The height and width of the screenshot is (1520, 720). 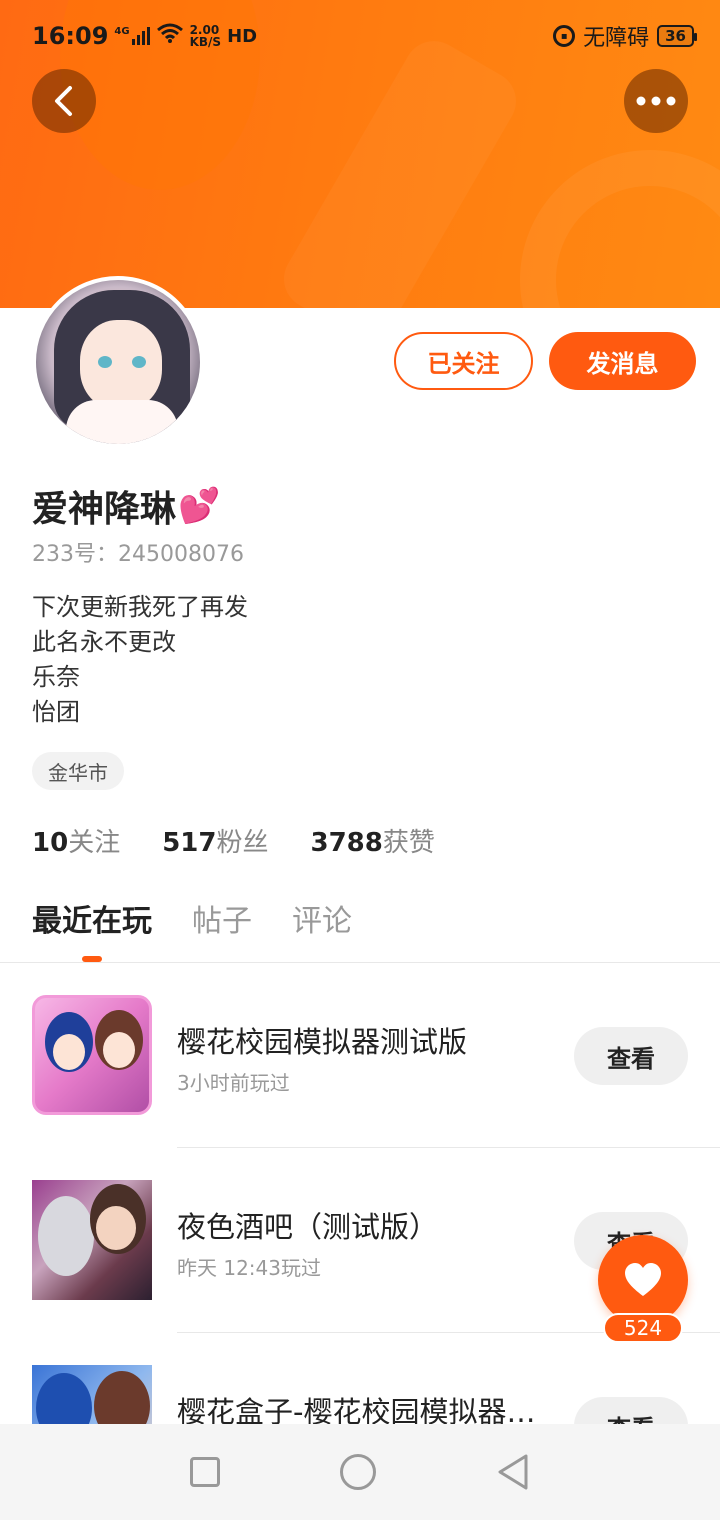 I want to click on stats-row: 10关注 517粉丝 3788获赞, so click(x=233, y=840).